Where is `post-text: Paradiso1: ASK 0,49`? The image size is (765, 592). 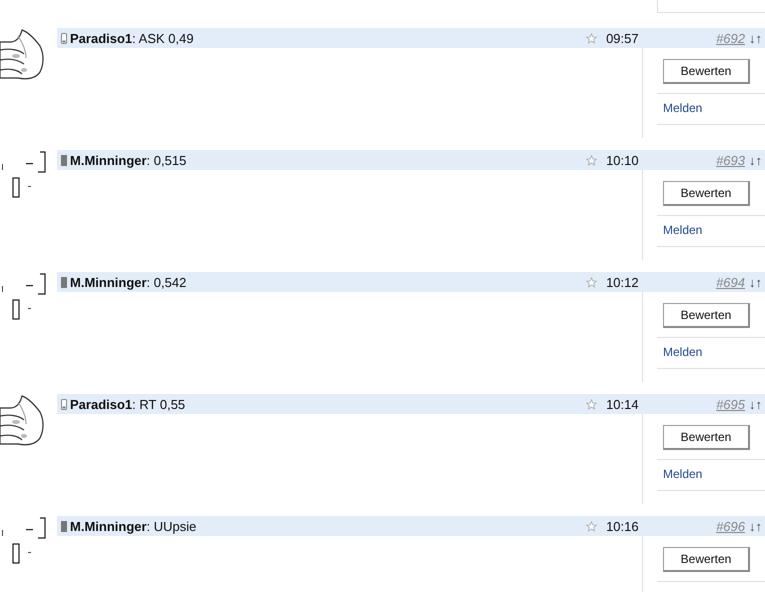 post-text: Paradiso1: ASK 0,49 is located at coordinates (132, 38).